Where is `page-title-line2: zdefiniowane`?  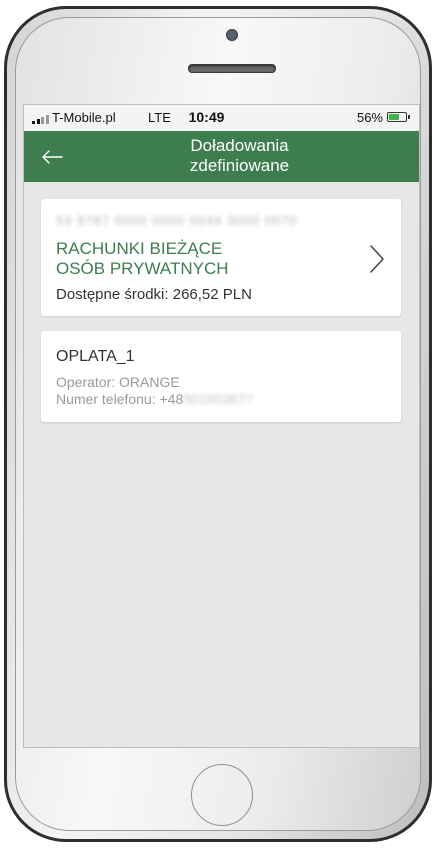 page-title-line2: zdefiniowane is located at coordinates (239, 165).